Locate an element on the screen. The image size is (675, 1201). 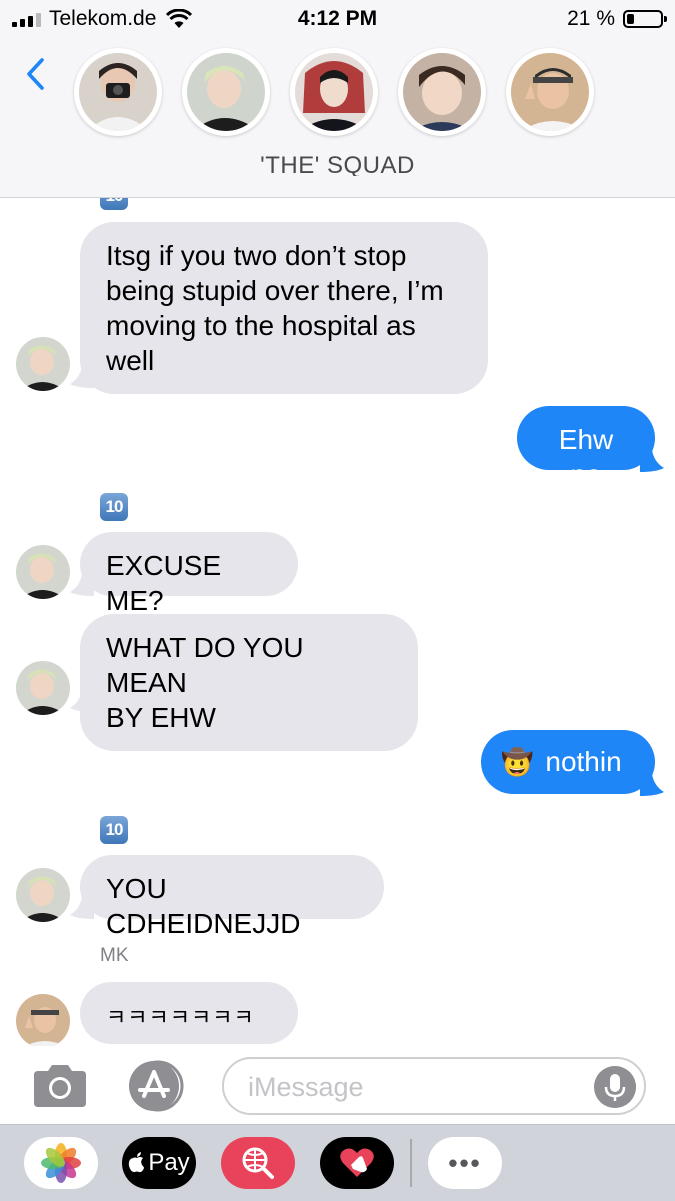
digital-touch-app-button is located at coordinates (357, 1163).